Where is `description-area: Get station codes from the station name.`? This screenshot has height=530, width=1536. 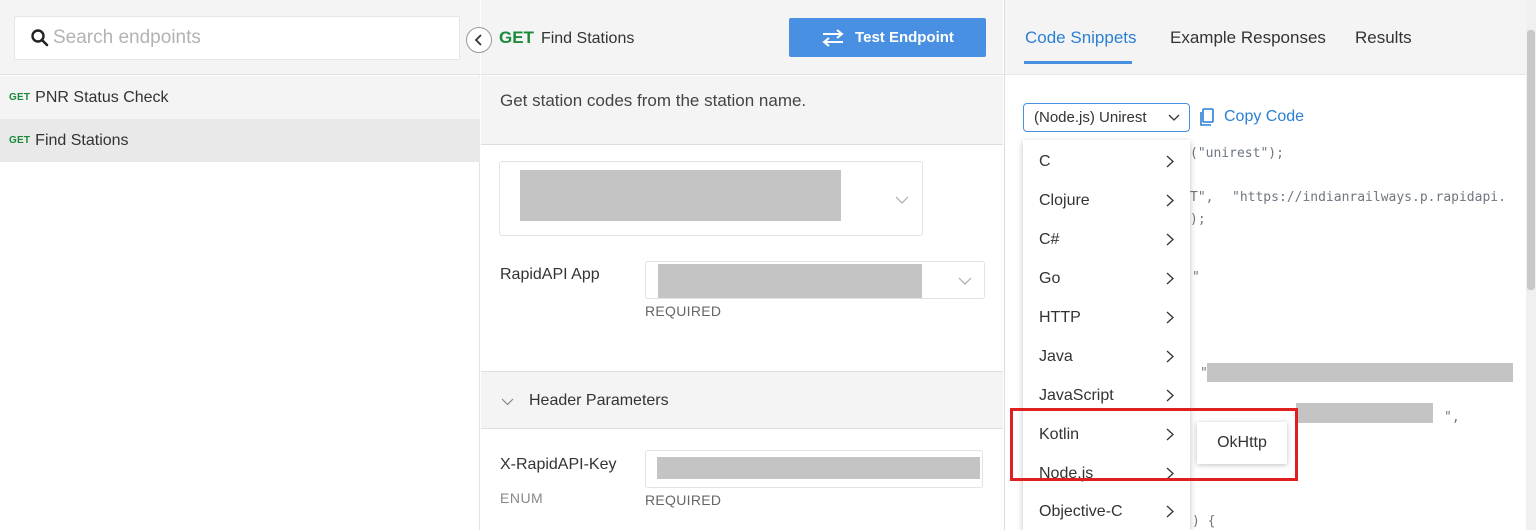 description-area: Get station codes from the station name. is located at coordinates (742, 110).